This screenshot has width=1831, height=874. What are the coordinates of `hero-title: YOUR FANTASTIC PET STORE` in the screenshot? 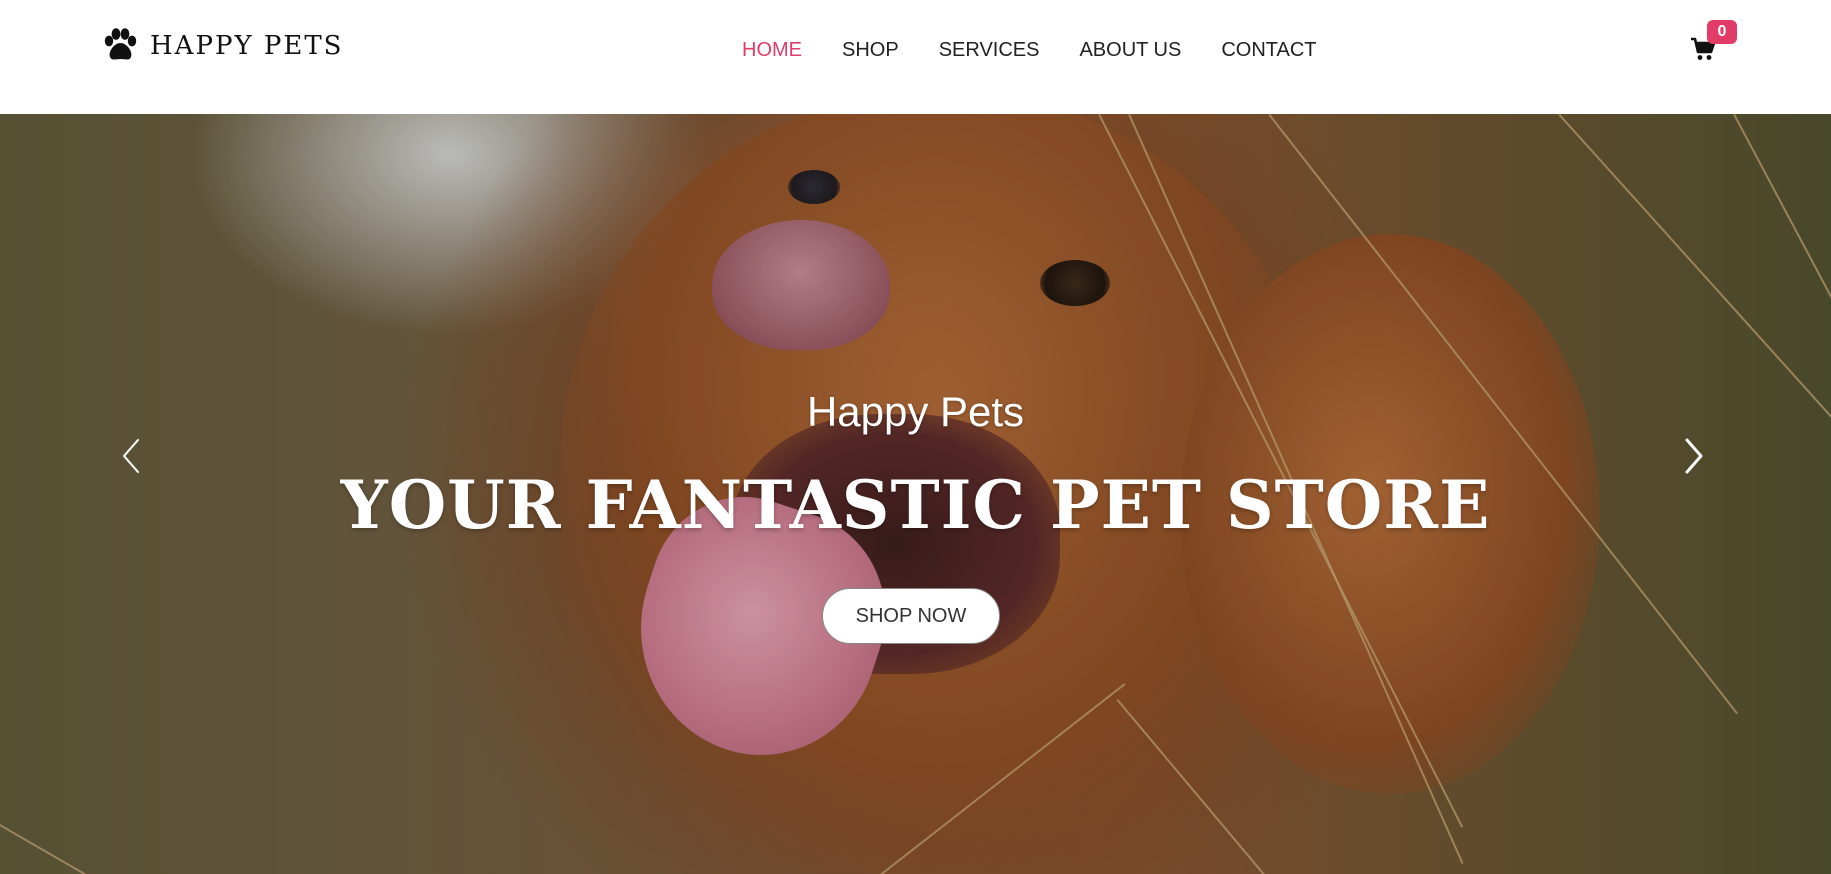 It's located at (915, 505).